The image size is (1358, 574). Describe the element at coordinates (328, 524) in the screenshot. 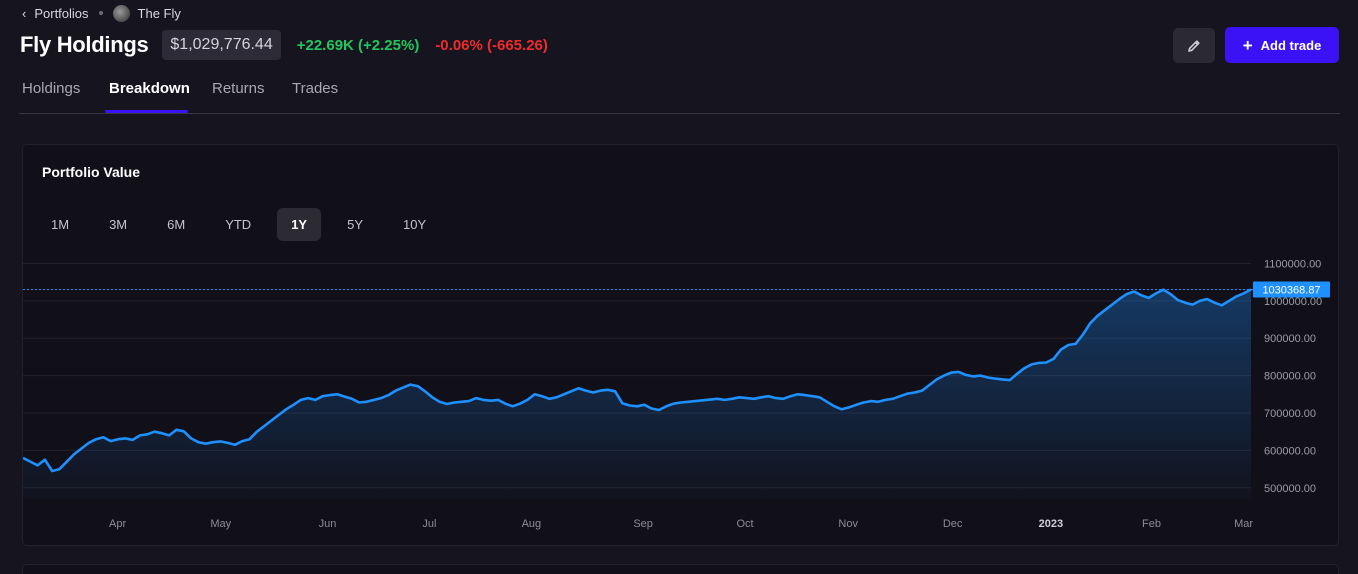

I see `x-tick-label: Jun` at that location.